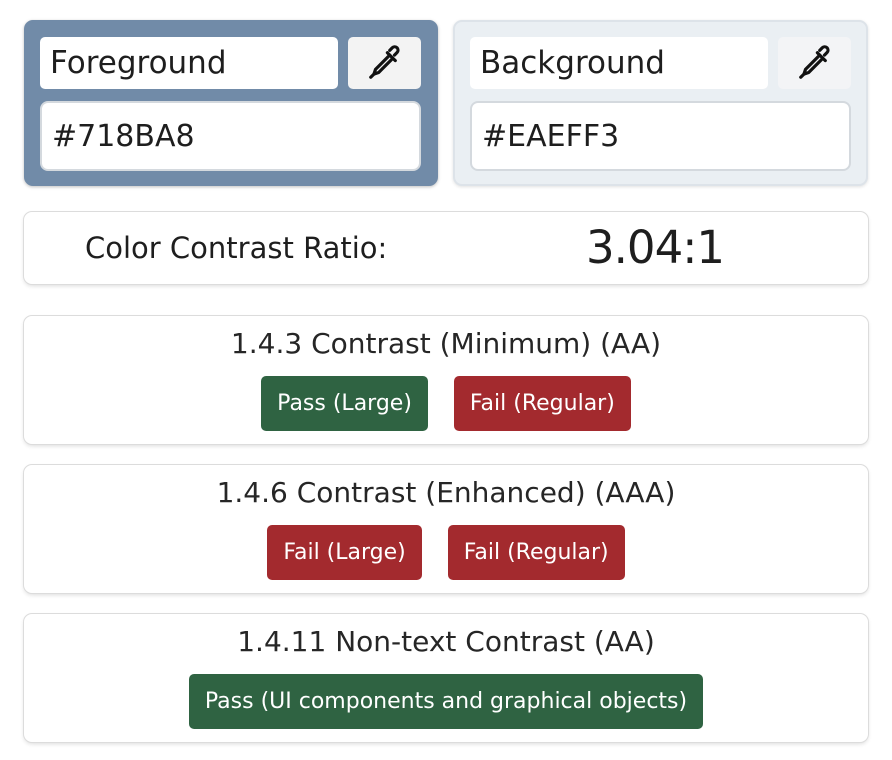  I want to click on criterion-title: 1.4.11 Non-text Contrast (AA), so click(446, 641).